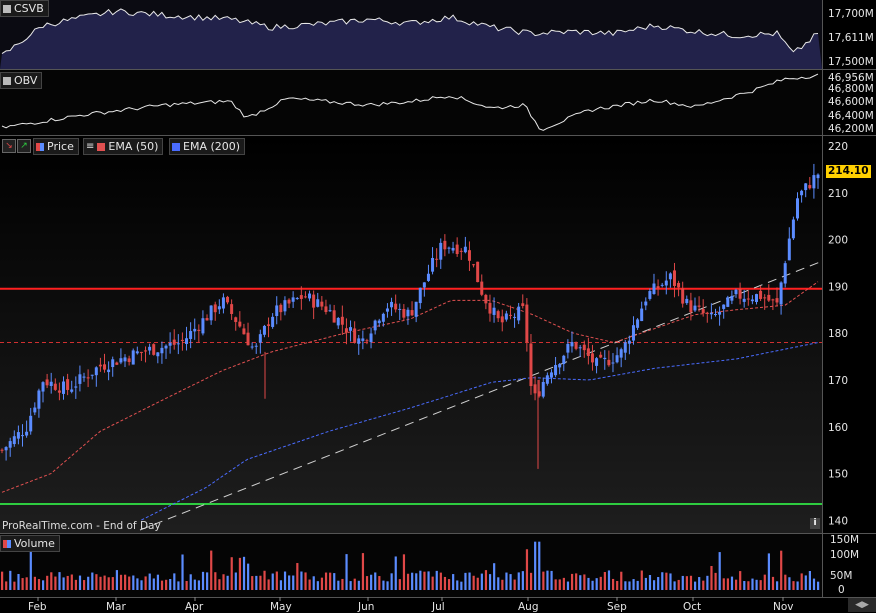 This screenshot has height=613, width=876. I want to click on obv-tick-label: 46,800M, so click(851, 89).